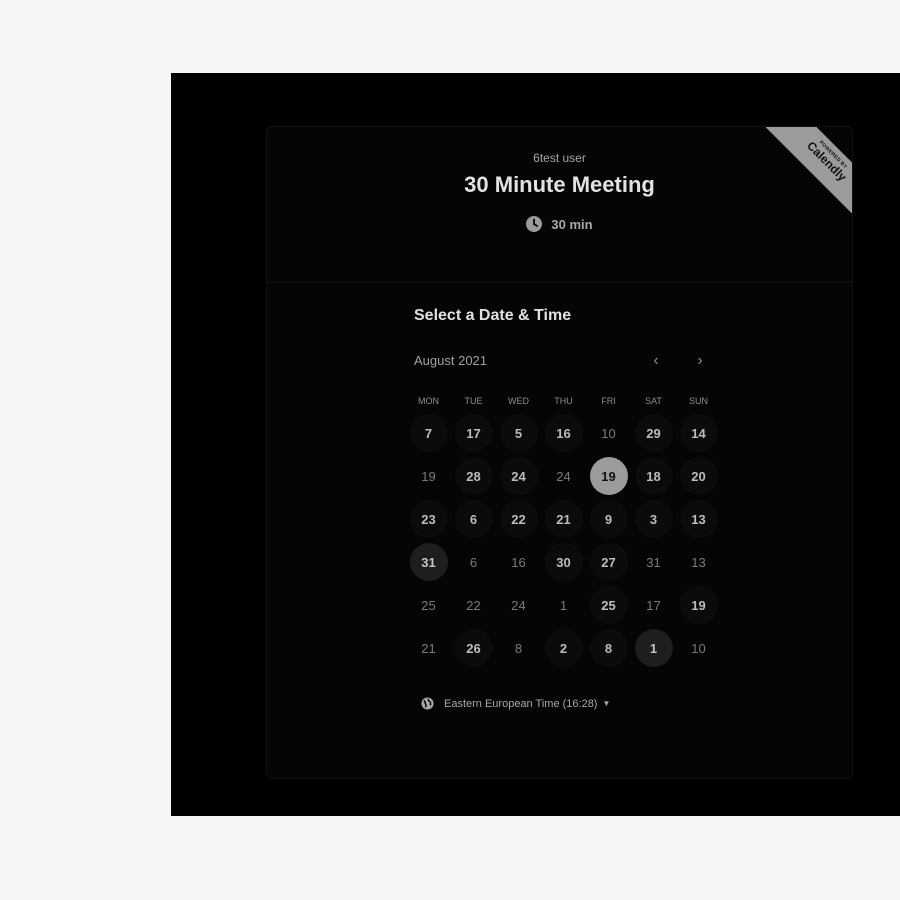 The width and height of the screenshot is (900, 900). I want to click on calendar-week: 23 6 22 21 9 3 13, so click(563, 521).